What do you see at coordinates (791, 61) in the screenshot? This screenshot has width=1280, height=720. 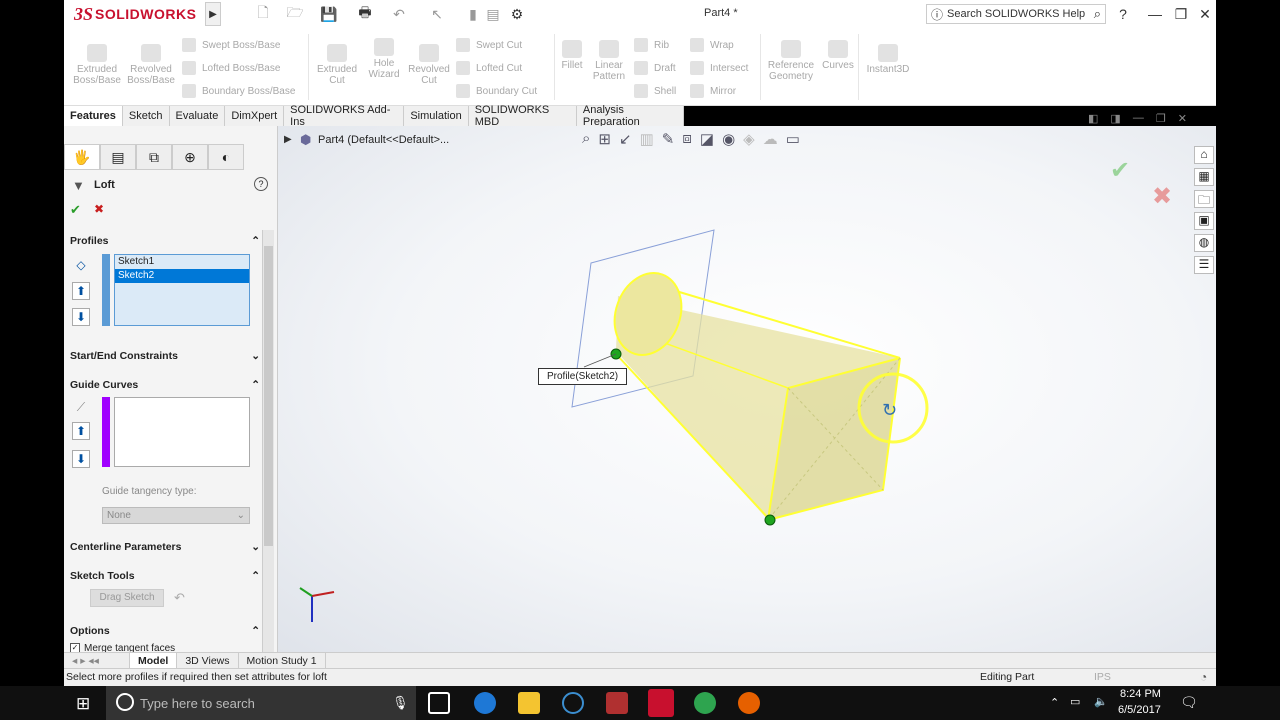 I see `reference-geometry-button: Reference Geometry` at bounding box center [791, 61].